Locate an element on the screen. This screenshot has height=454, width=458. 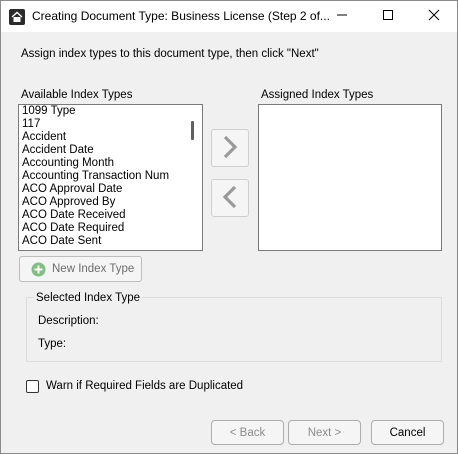
close-button is located at coordinates (434, 16).